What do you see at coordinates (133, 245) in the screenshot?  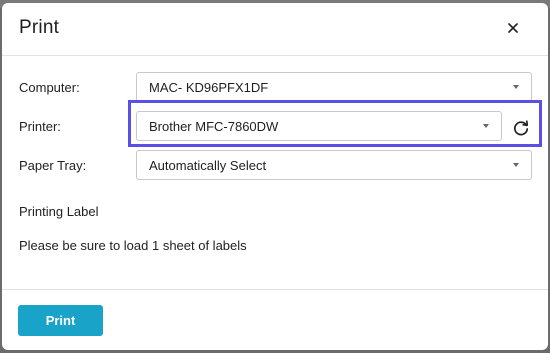 I see `label-instruction: Please be sure to load 1 sheet of labels` at bounding box center [133, 245].